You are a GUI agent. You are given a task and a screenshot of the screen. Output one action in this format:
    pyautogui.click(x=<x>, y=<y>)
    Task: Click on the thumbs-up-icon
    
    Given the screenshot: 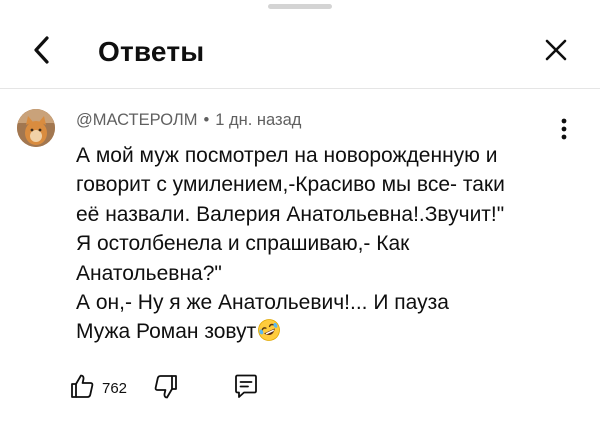 What is the action you would take?
    pyautogui.click(x=82, y=388)
    